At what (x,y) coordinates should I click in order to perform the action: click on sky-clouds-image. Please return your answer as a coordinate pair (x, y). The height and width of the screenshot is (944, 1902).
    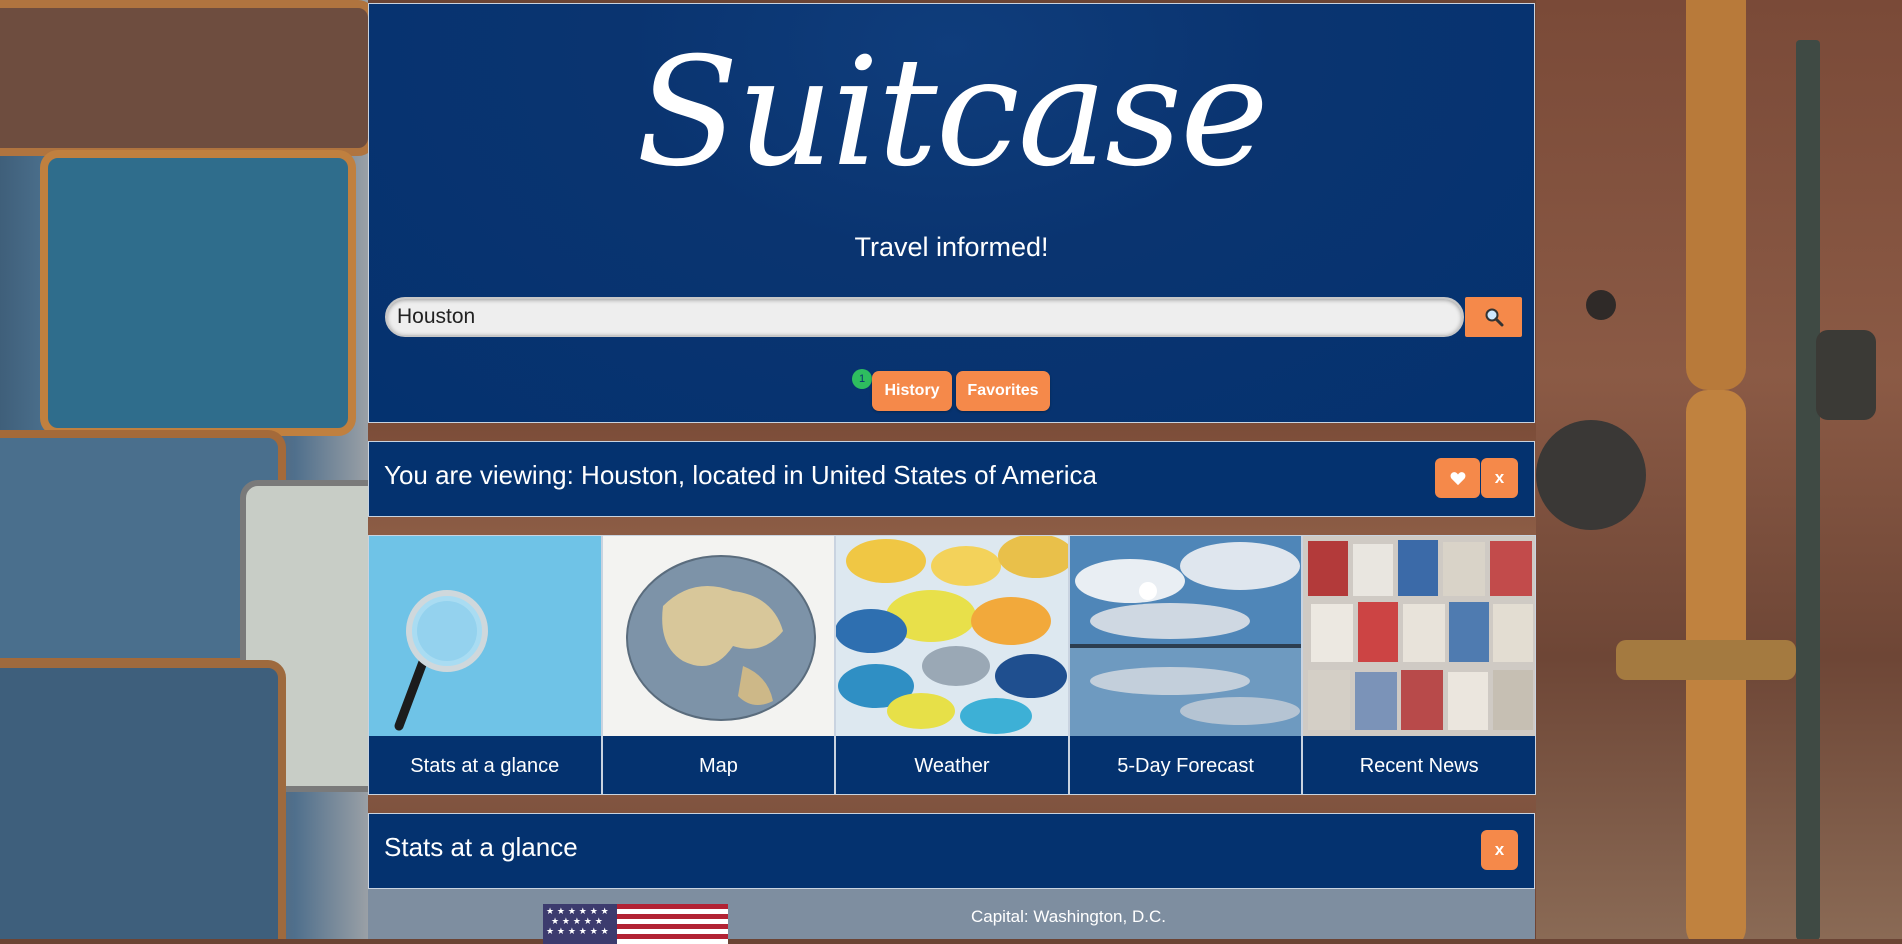
    Looking at the image, I should click on (1185, 636).